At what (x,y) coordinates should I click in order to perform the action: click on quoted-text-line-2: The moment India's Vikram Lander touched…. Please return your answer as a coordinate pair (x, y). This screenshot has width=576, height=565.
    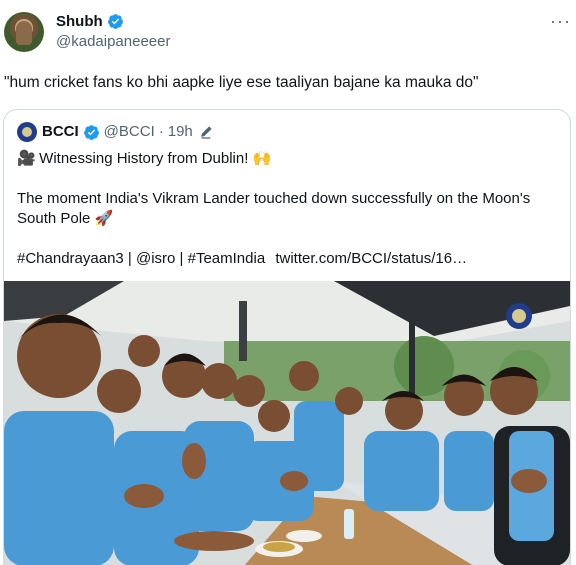
    Looking at the image, I should click on (274, 198).